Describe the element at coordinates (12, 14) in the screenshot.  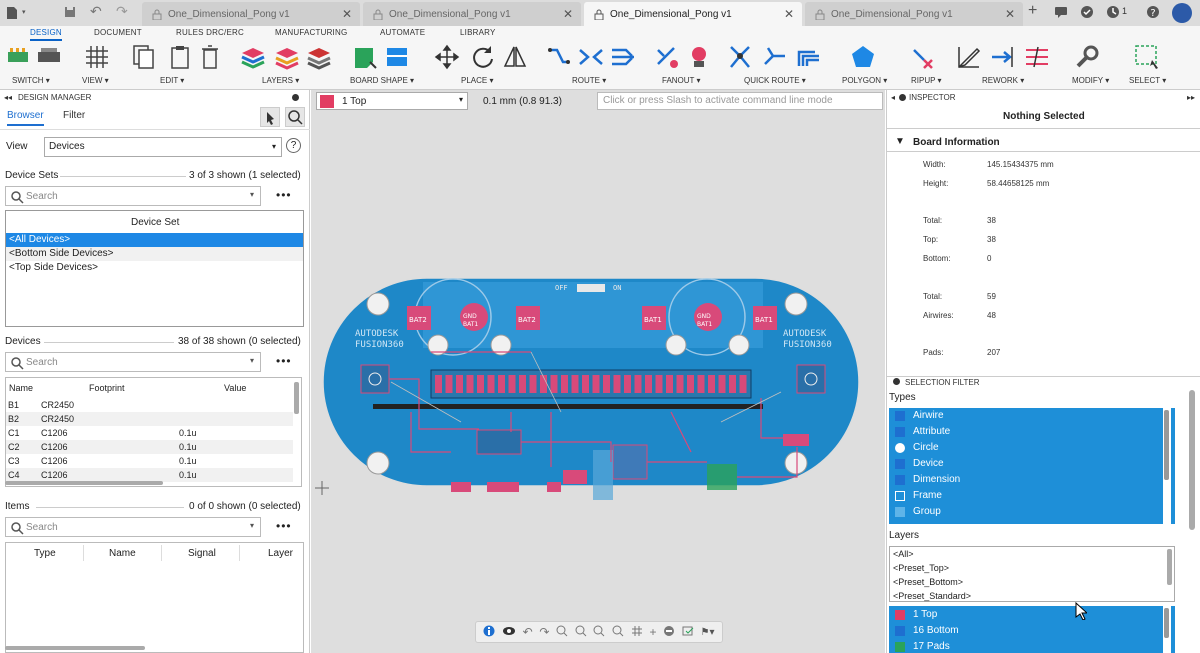
I see `file-icon` at that location.